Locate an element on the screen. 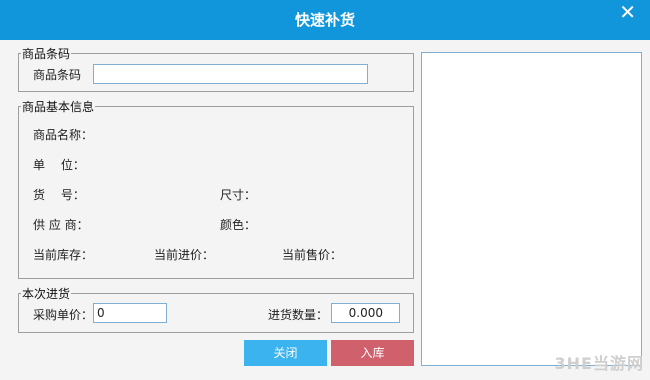 The width and height of the screenshot is (650, 380). dialog-title: 快速补货 is located at coordinates (324, 20).